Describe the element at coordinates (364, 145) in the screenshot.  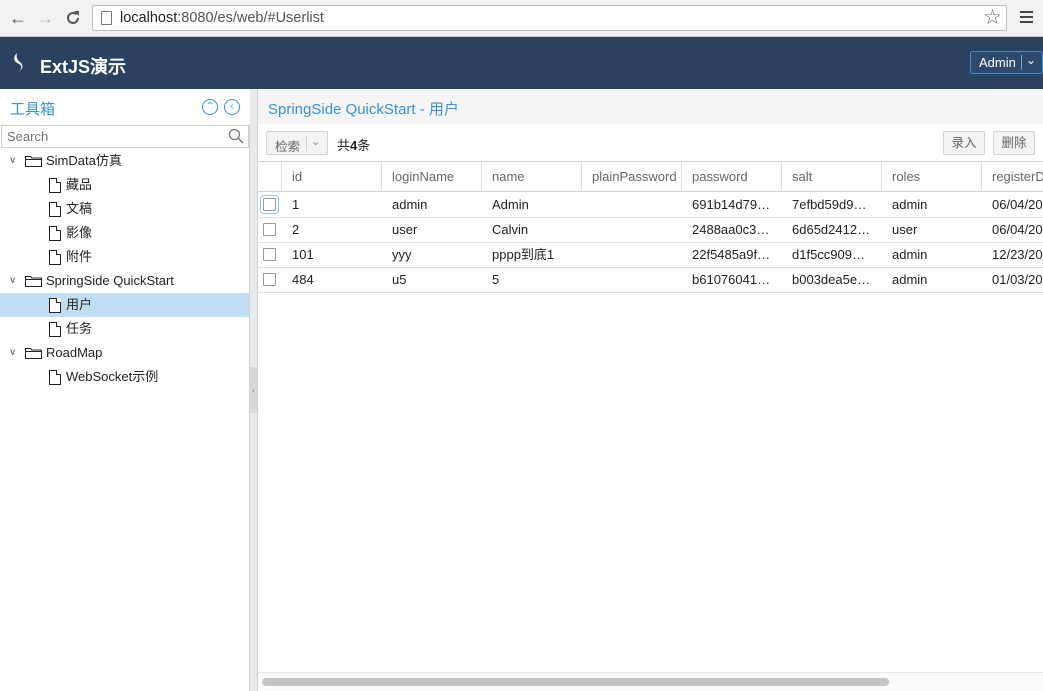
I see `count-suffix: 条` at that location.